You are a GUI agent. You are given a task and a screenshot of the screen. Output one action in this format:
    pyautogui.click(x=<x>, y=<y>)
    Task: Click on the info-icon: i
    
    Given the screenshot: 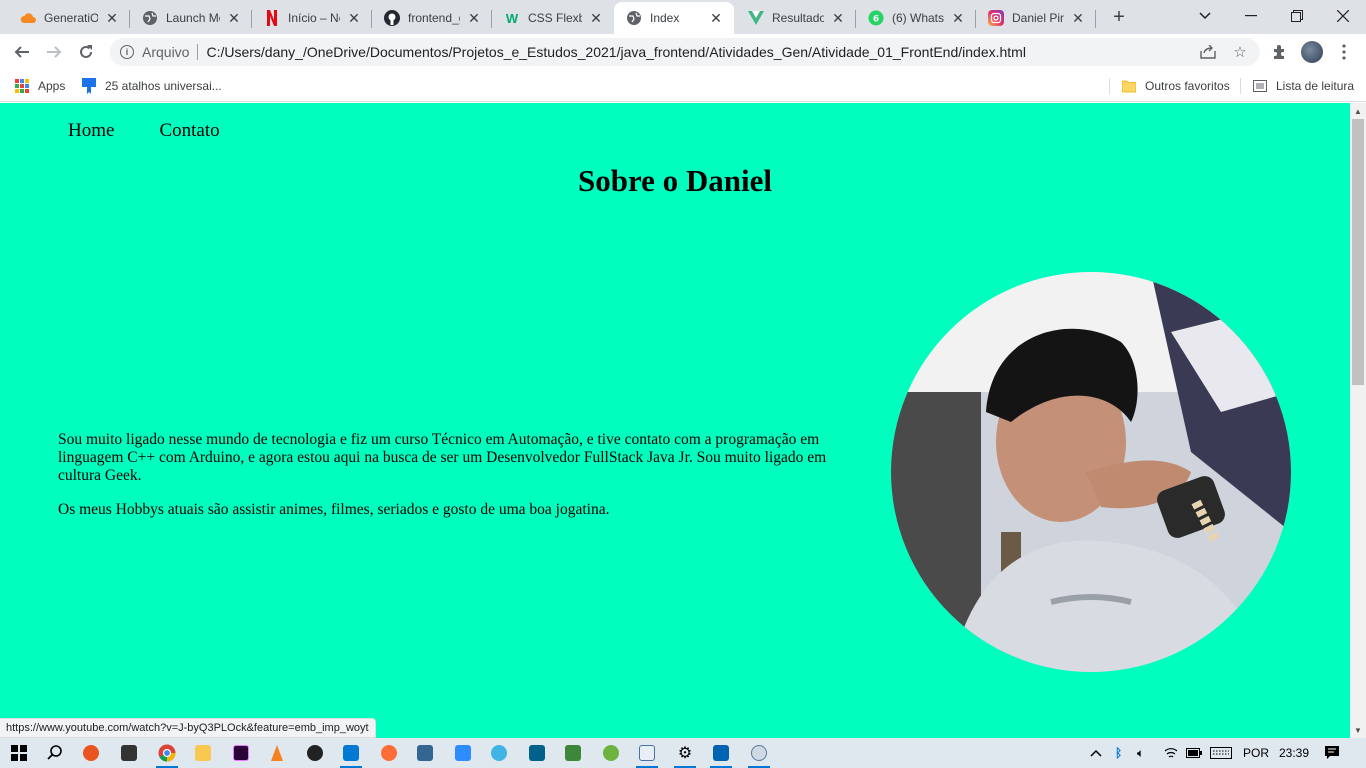 What is the action you would take?
    pyautogui.click(x=127, y=52)
    